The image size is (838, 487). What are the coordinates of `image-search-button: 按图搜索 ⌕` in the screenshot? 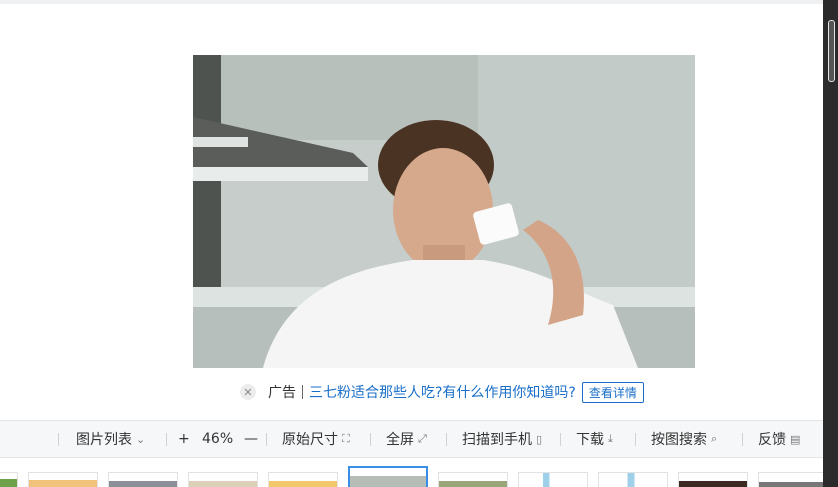 It's located at (684, 439).